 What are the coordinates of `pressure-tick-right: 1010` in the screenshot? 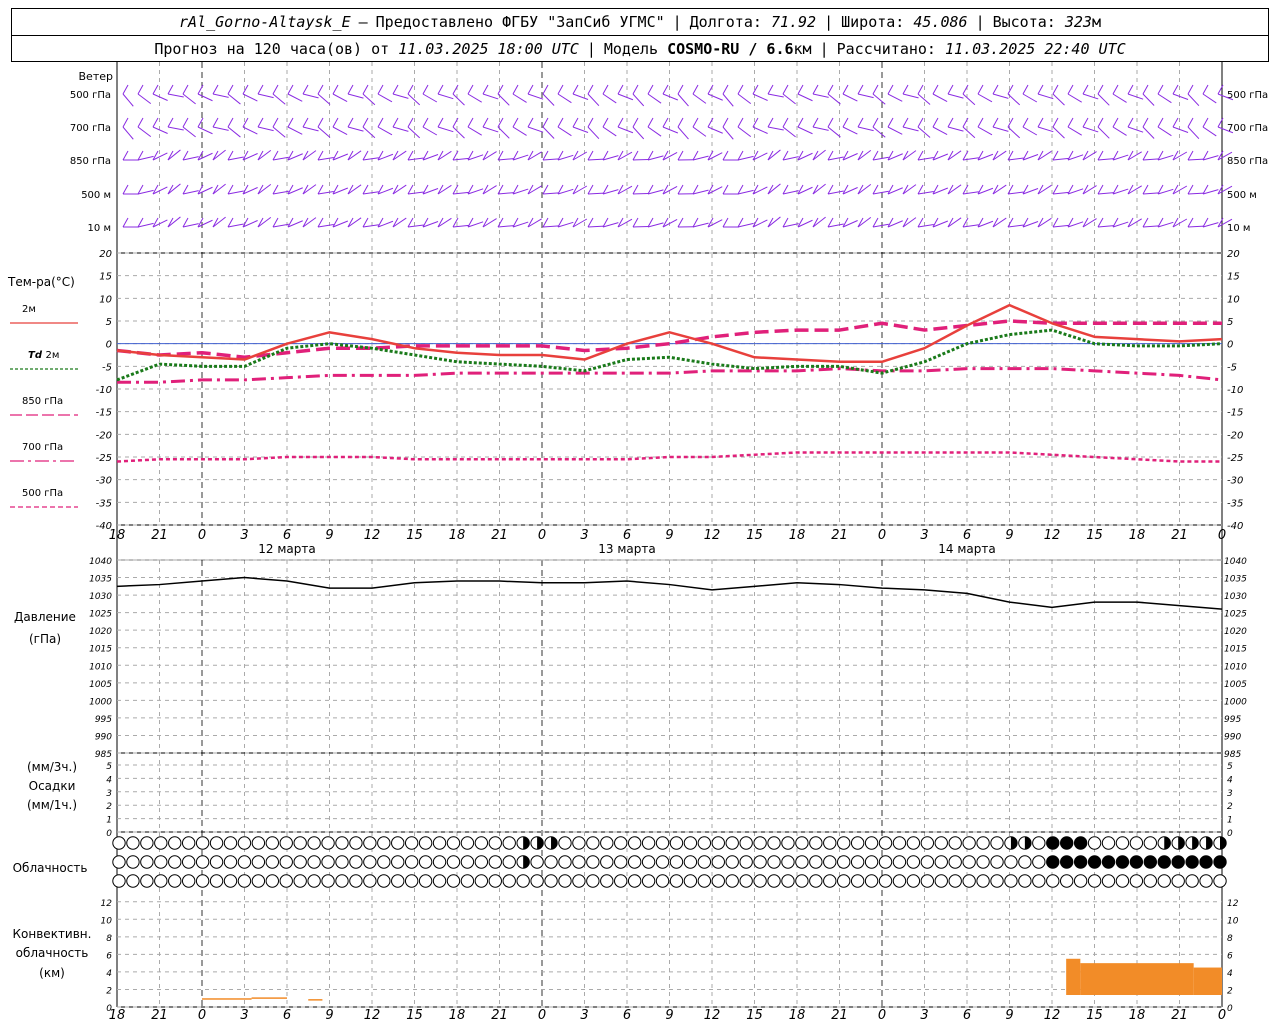 It's located at (1235, 667).